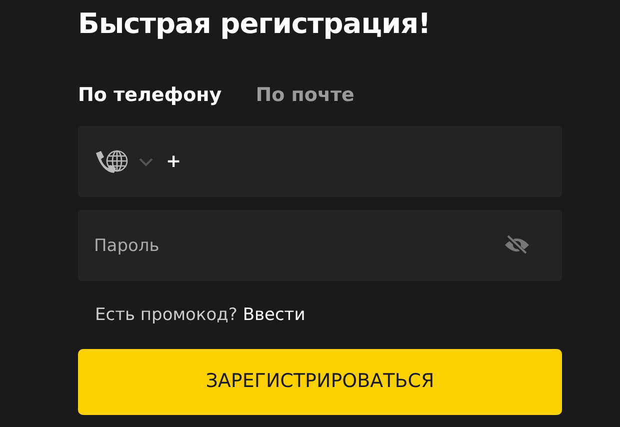 The width and height of the screenshot is (620, 427). Describe the element at coordinates (112, 161) in the screenshot. I see `phone-globe-icon` at that location.